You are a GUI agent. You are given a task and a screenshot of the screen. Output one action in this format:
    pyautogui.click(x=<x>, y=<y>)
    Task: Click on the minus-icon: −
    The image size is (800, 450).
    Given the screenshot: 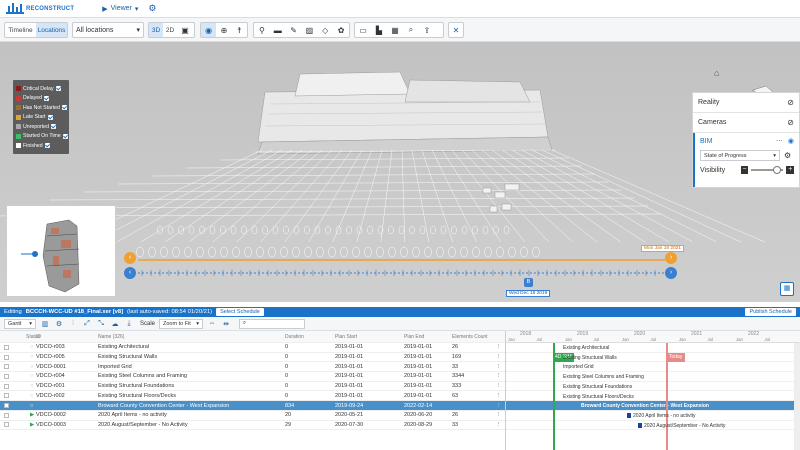 What is the action you would take?
    pyautogui.click(x=744, y=170)
    